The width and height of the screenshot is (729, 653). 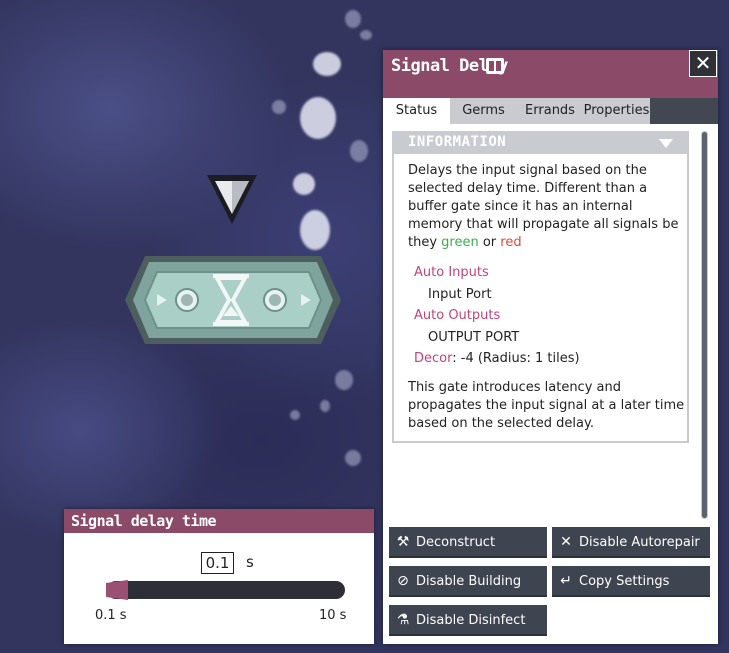 What do you see at coordinates (333, 615) in the screenshot?
I see `slider-max-label: 10 s` at bounding box center [333, 615].